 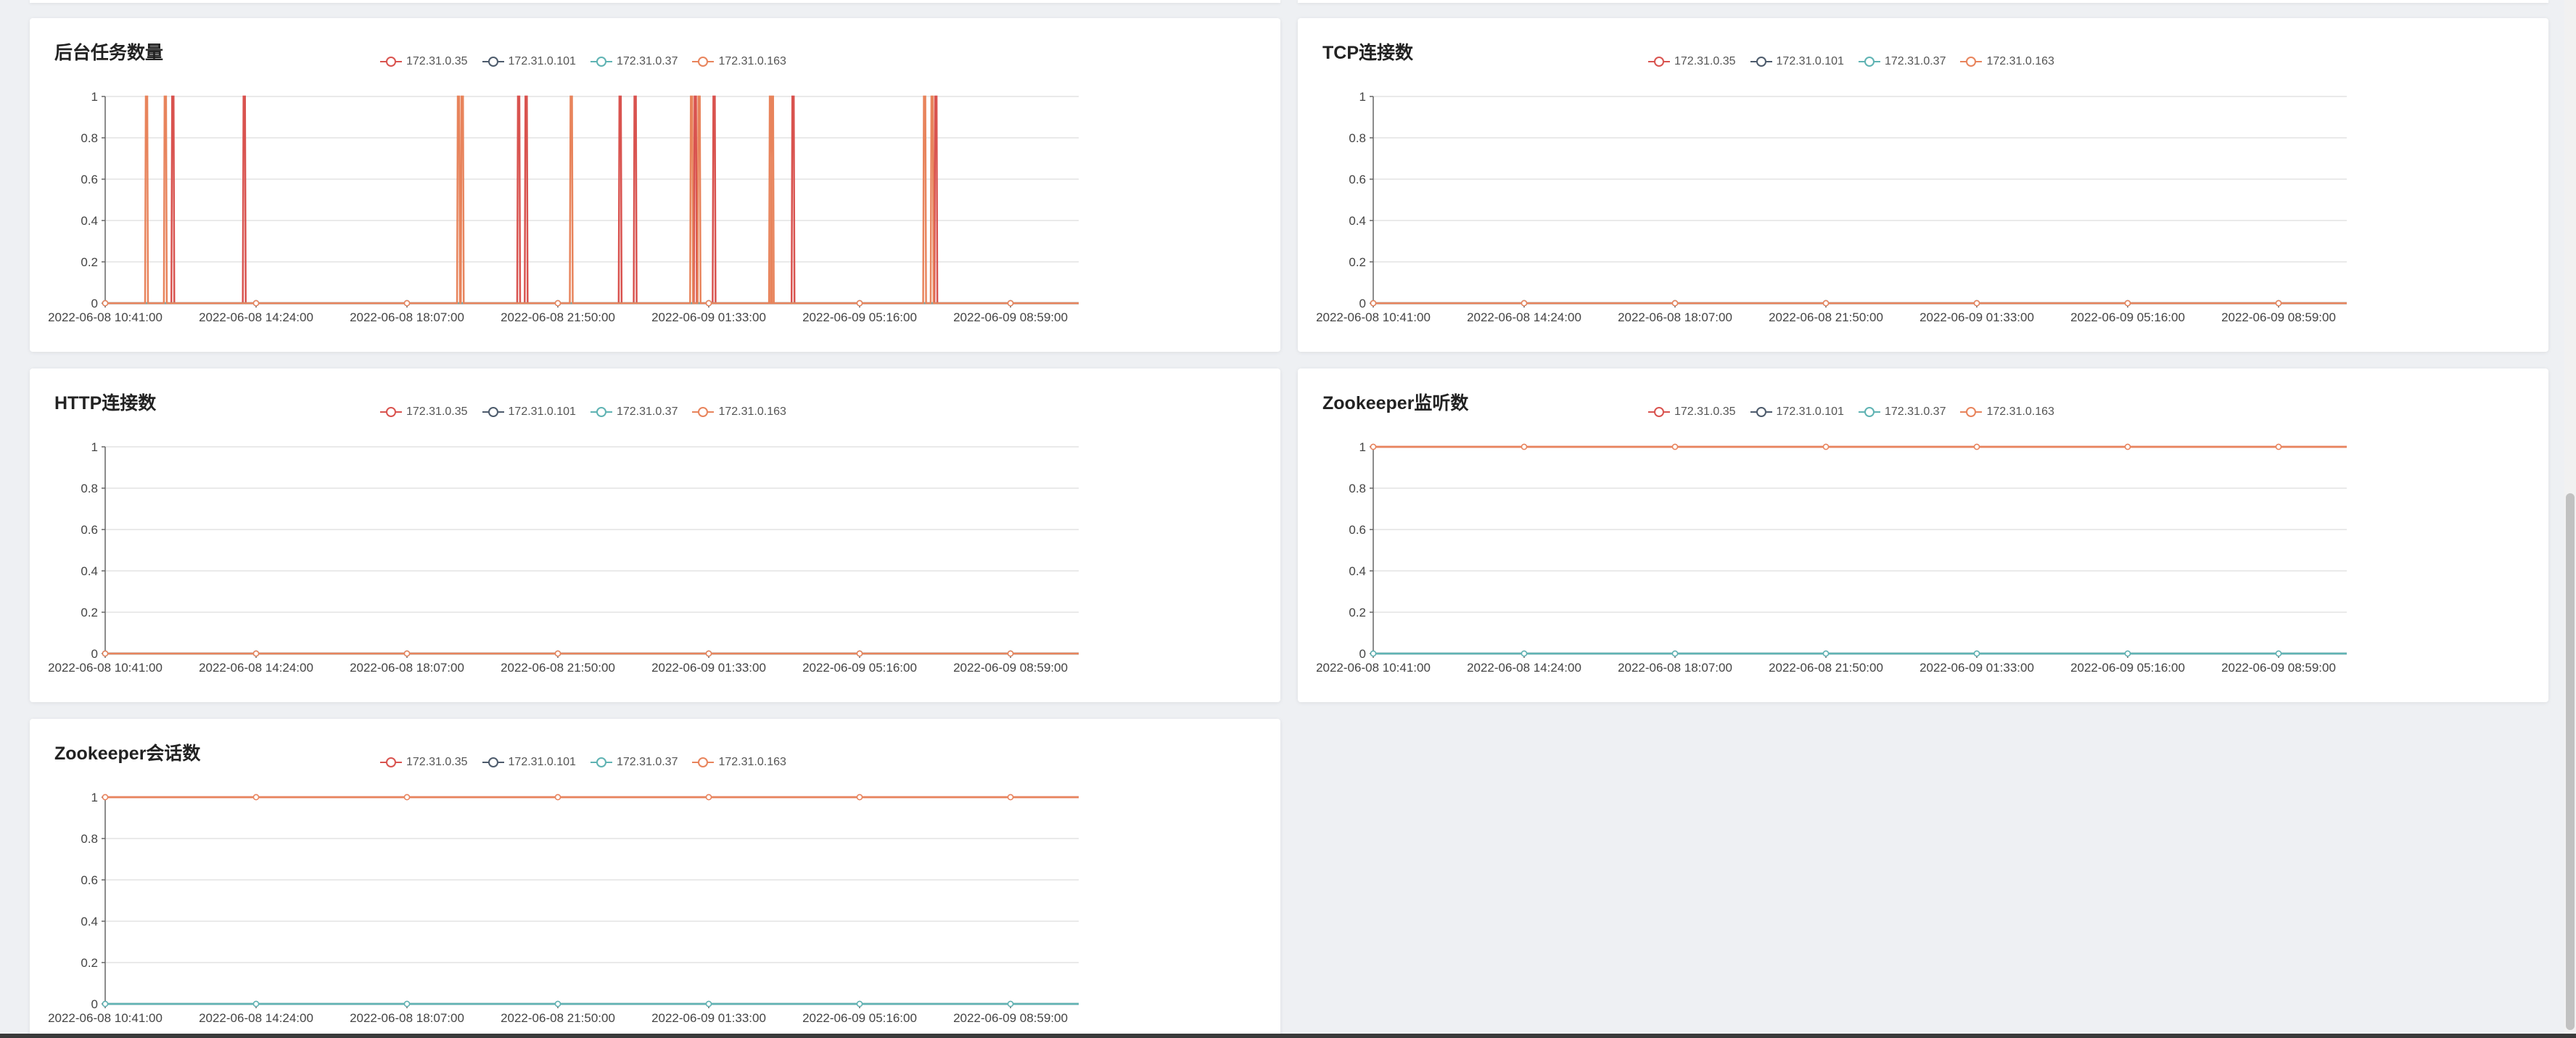 What do you see at coordinates (2570, 762) in the screenshot?
I see `scrollbar-thumb` at bounding box center [2570, 762].